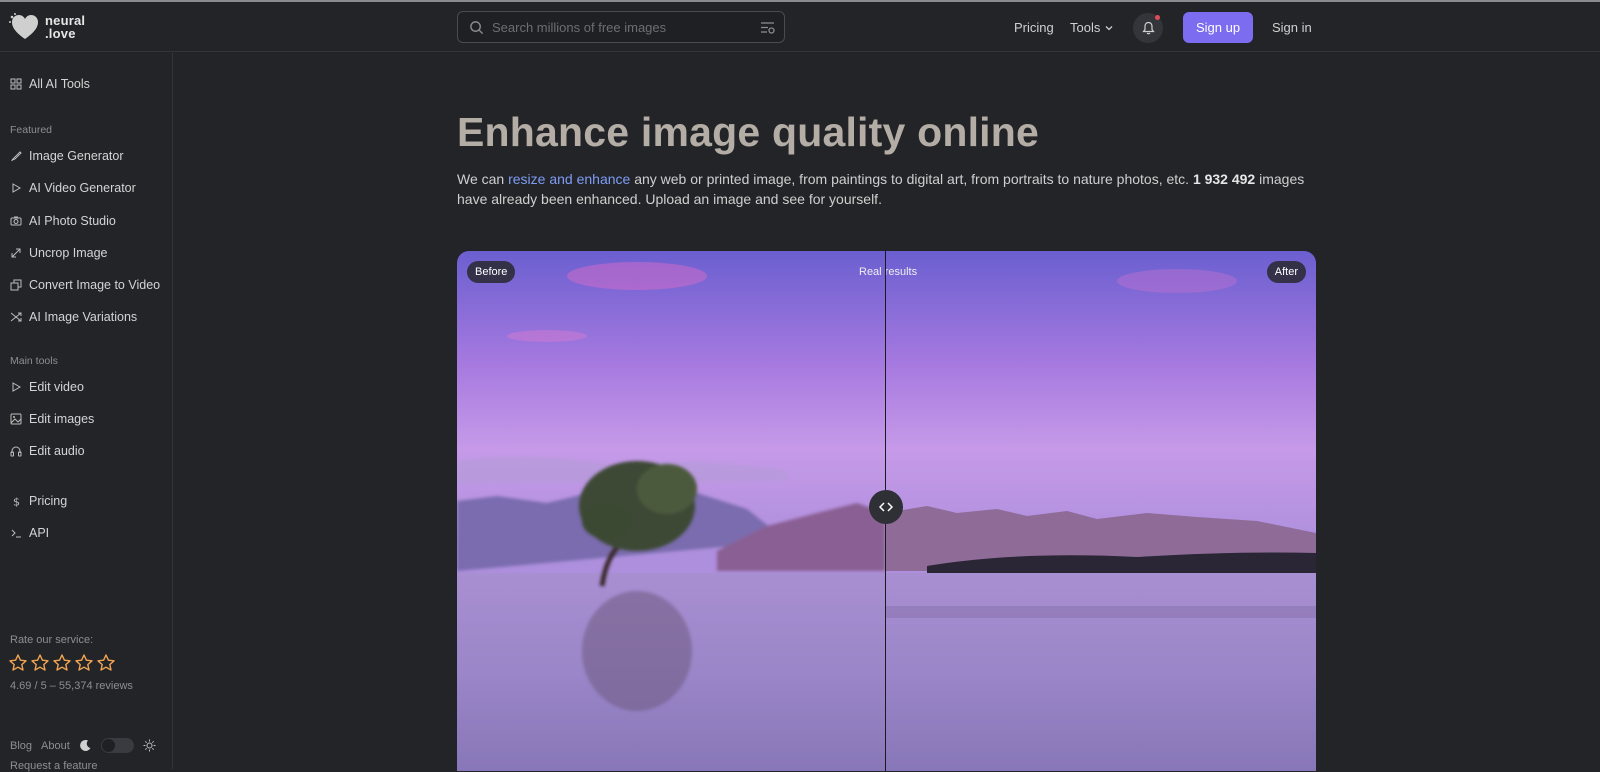 This screenshot has height=772, width=1600. I want to click on intro-pre: We can, so click(483, 179).